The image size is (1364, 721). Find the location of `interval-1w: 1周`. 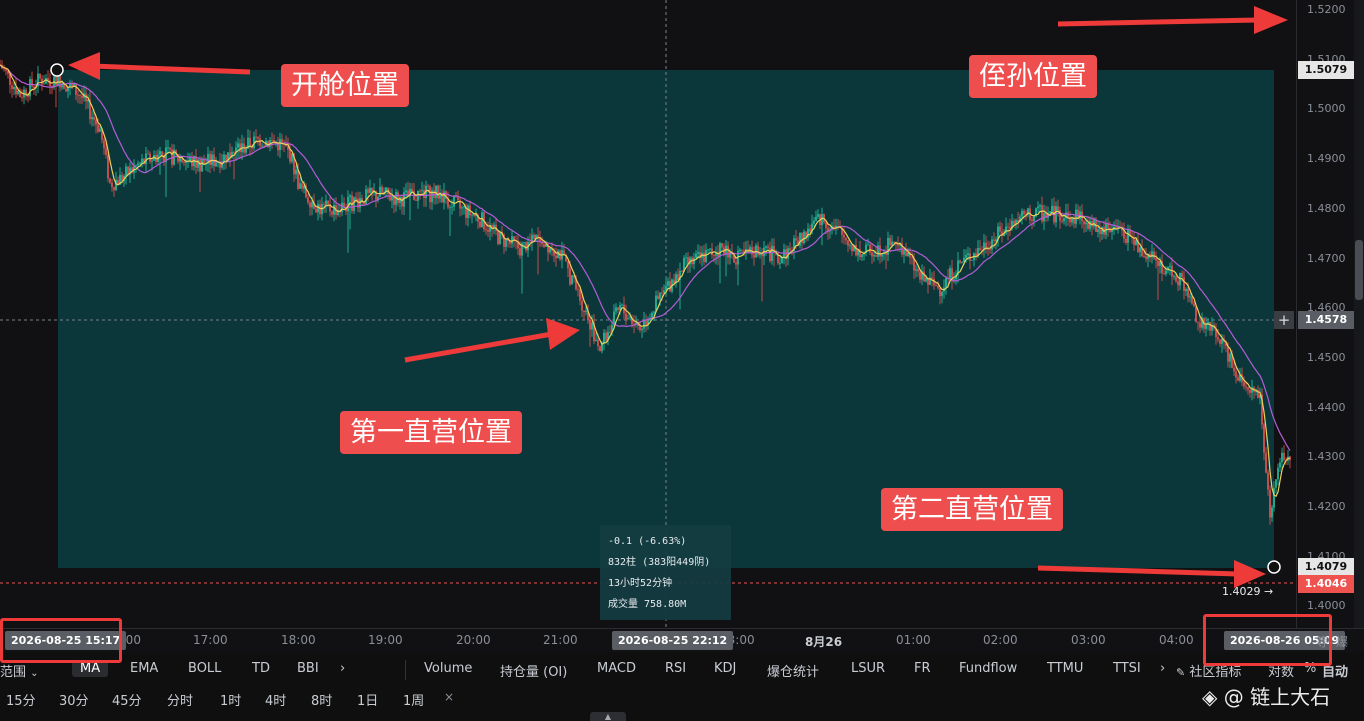

interval-1w: 1周 is located at coordinates (413, 699).